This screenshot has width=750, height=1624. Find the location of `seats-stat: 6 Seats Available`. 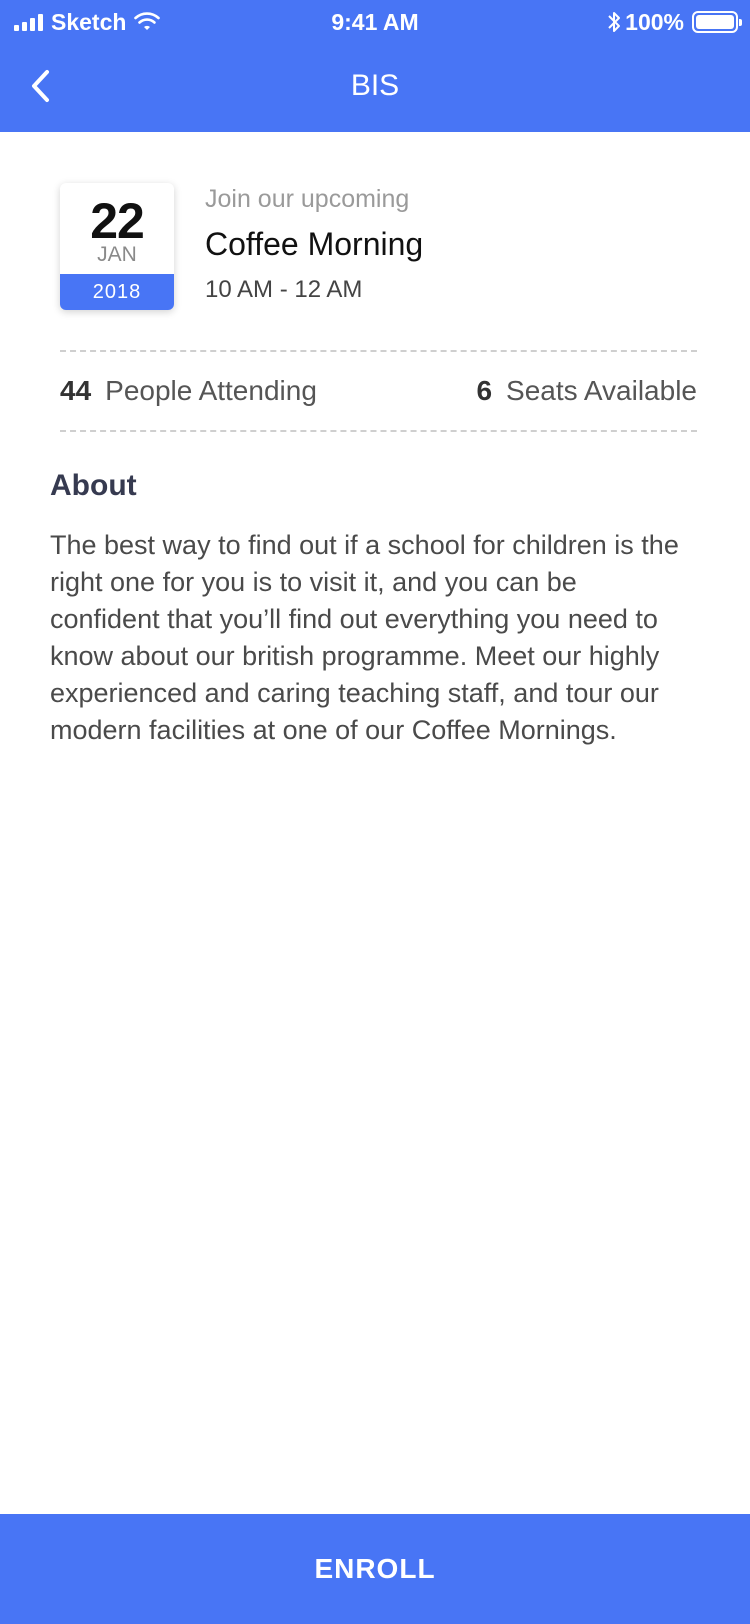

seats-stat: 6 Seats Available is located at coordinates (586, 391).